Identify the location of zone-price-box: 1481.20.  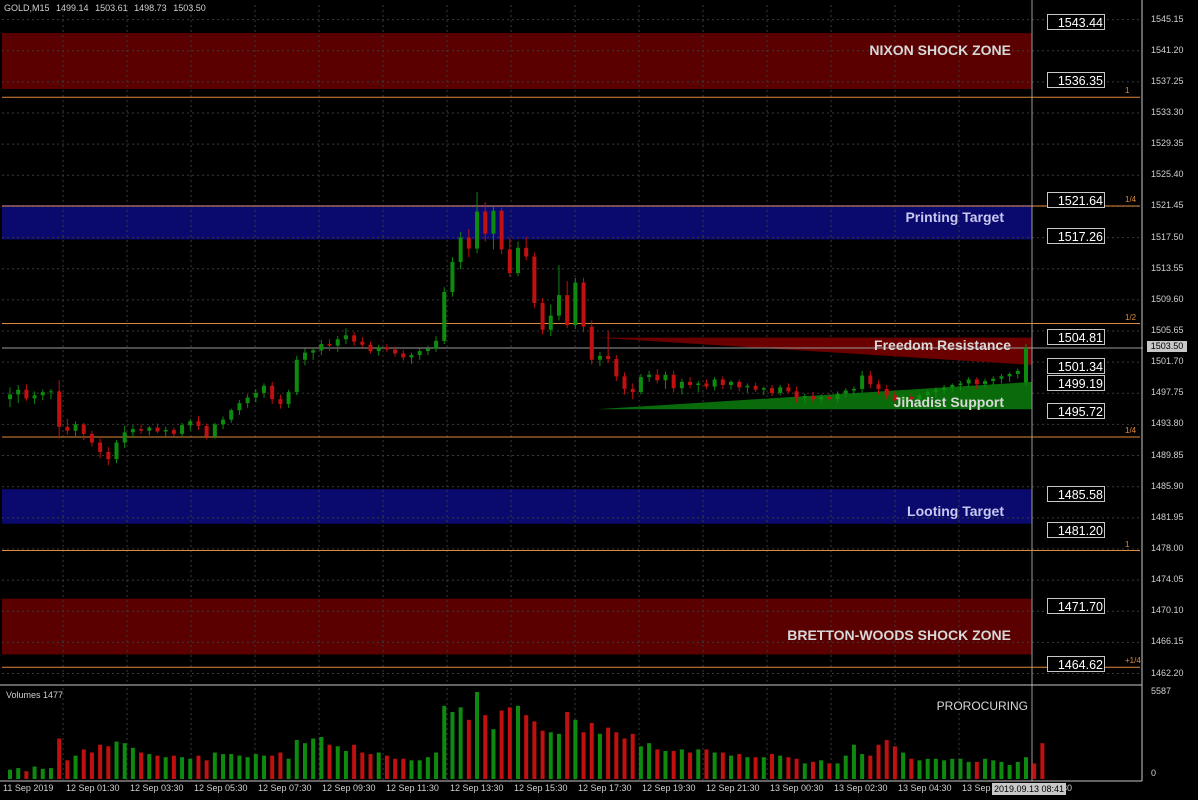
(1076, 530).